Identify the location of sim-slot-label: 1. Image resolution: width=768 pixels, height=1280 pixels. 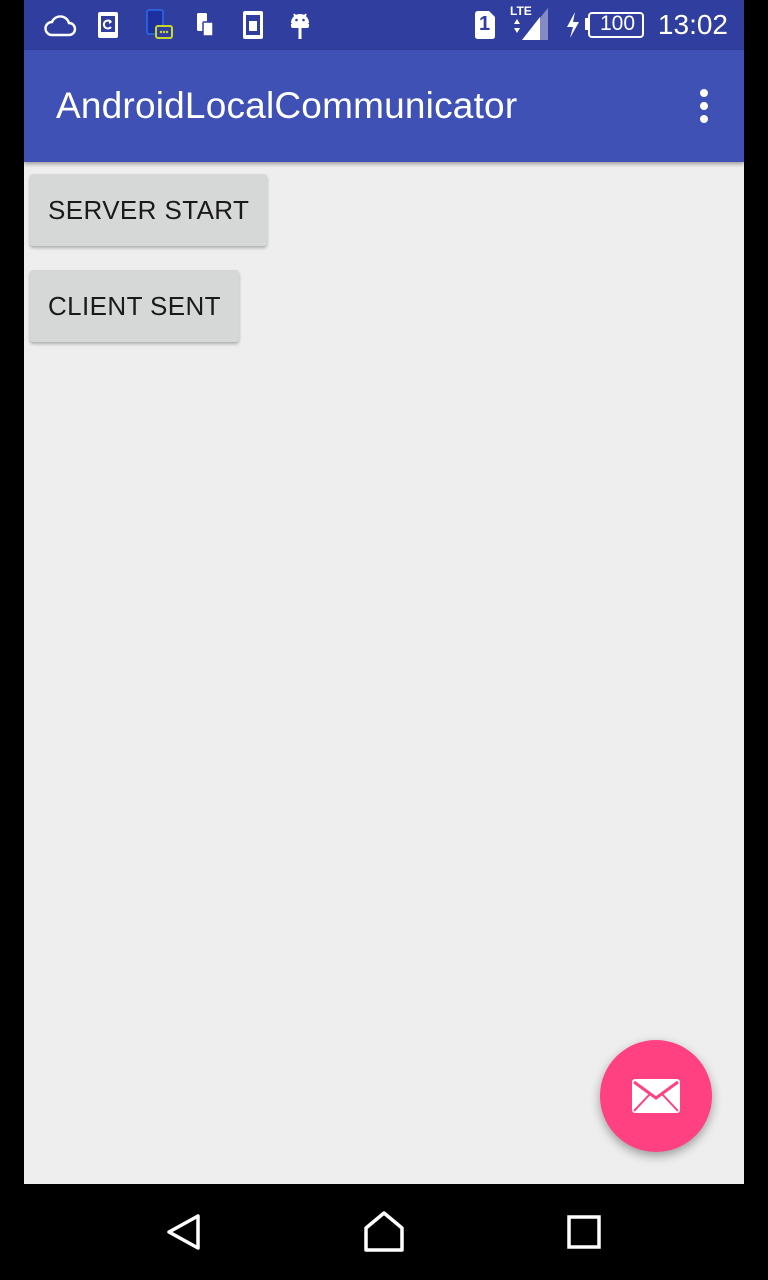
(485, 24).